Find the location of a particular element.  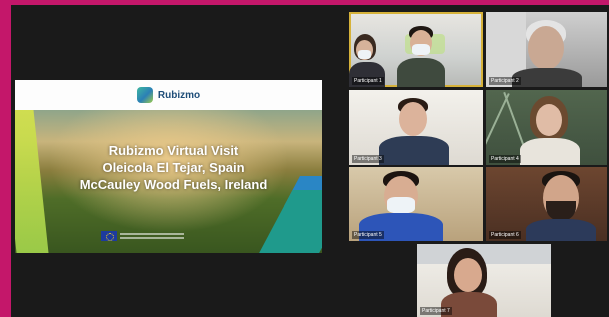

participant-name: Participant 5 is located at coordinates (368, 235).